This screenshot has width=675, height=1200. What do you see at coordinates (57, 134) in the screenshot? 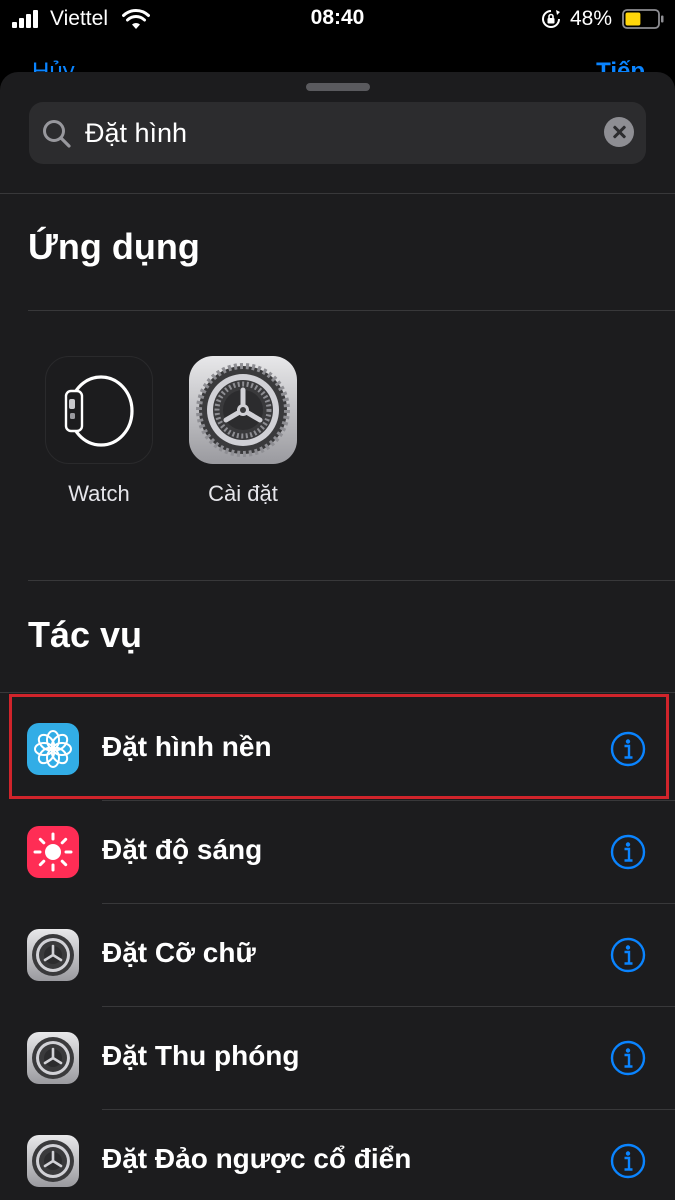
I see `search-icon` at bounding box center [57, 134].